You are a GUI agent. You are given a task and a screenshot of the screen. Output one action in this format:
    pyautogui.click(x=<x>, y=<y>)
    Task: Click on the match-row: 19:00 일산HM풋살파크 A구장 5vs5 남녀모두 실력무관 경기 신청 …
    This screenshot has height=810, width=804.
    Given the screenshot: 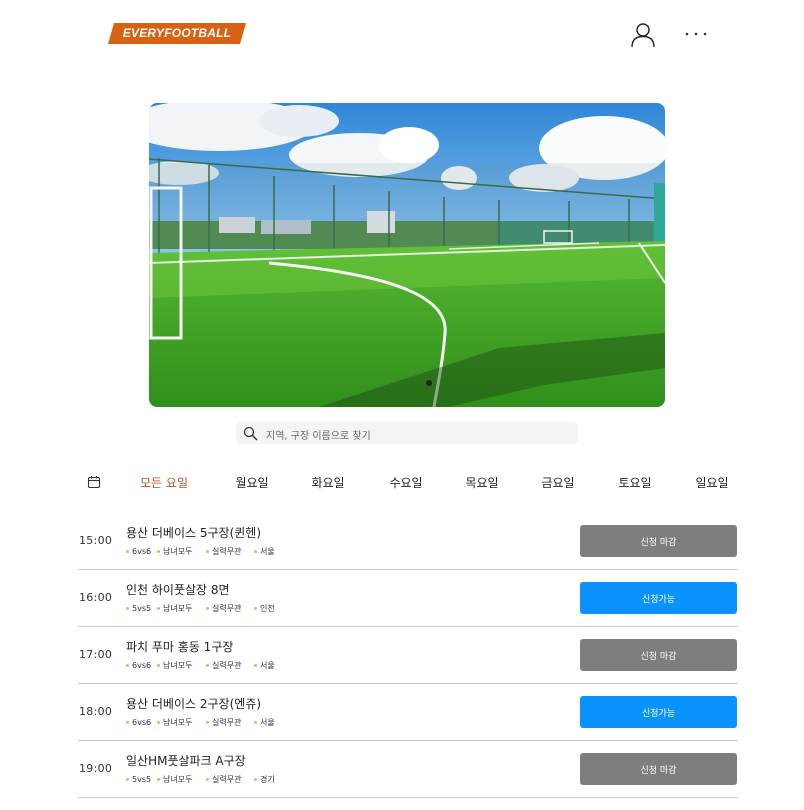 What is the action you would take?
    pyautogui.click(x=408, y=769)
    